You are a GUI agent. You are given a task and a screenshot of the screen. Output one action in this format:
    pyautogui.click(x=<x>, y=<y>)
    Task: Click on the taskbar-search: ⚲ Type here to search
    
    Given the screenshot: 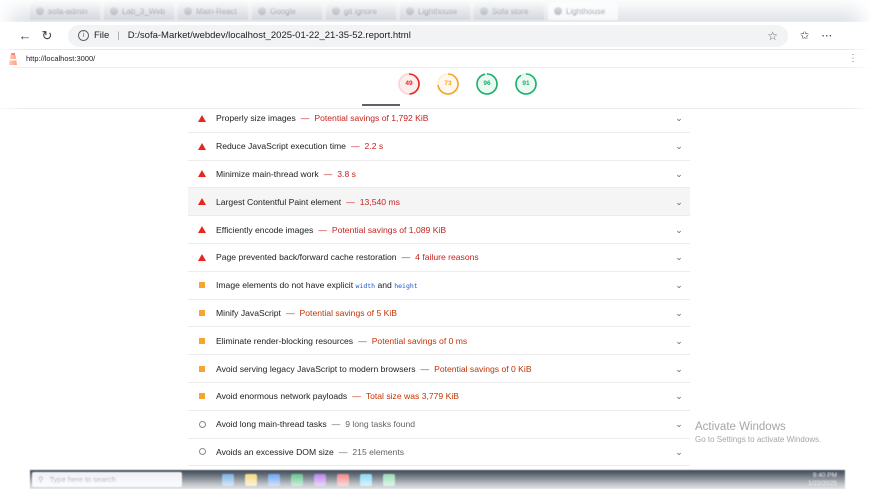 What is the action you would take?
    pyautogui.click(x=107, y=479)
    